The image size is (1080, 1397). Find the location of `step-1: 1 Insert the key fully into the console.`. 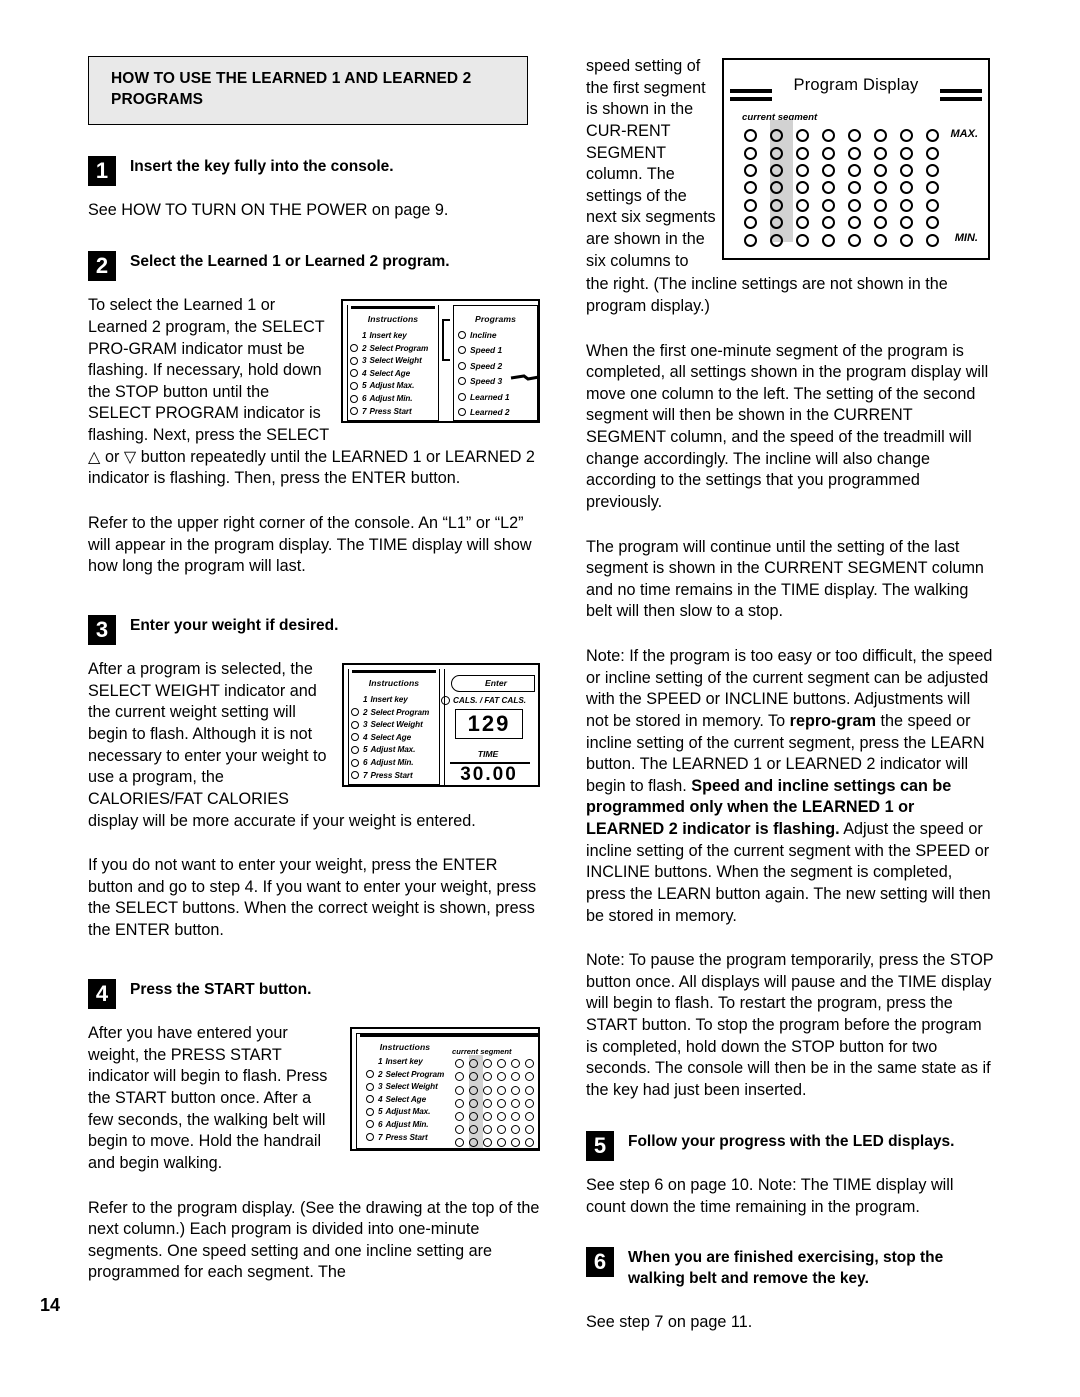

step-1: 1 Insert the key fully into the console. is located at coordinates (314, 170).